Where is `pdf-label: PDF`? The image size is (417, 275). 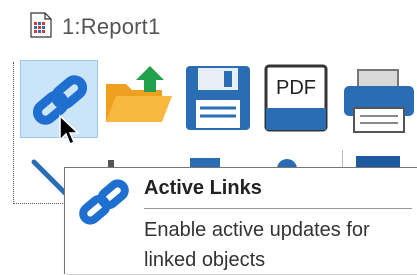
pdf-label: PDF is located at coordinates (296, 88).